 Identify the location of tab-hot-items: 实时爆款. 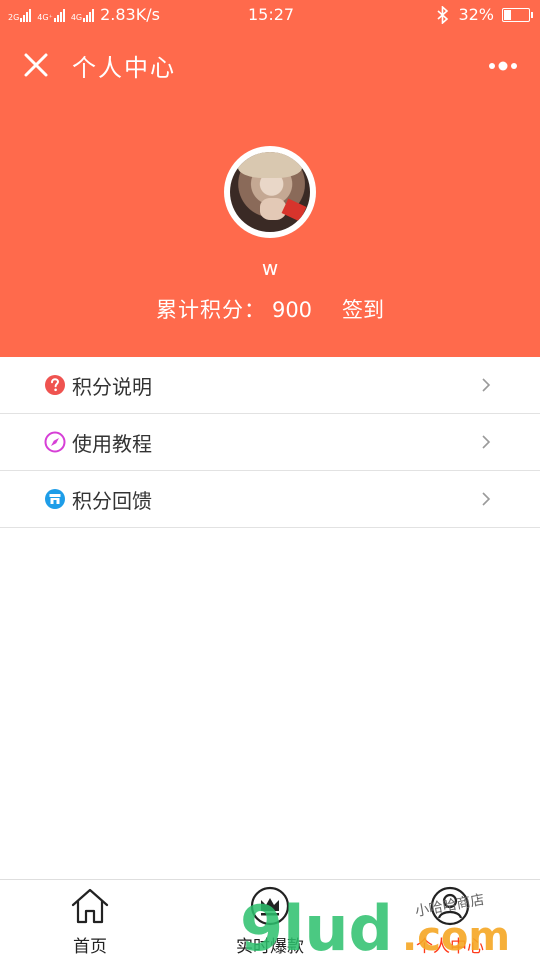
(270, 920).